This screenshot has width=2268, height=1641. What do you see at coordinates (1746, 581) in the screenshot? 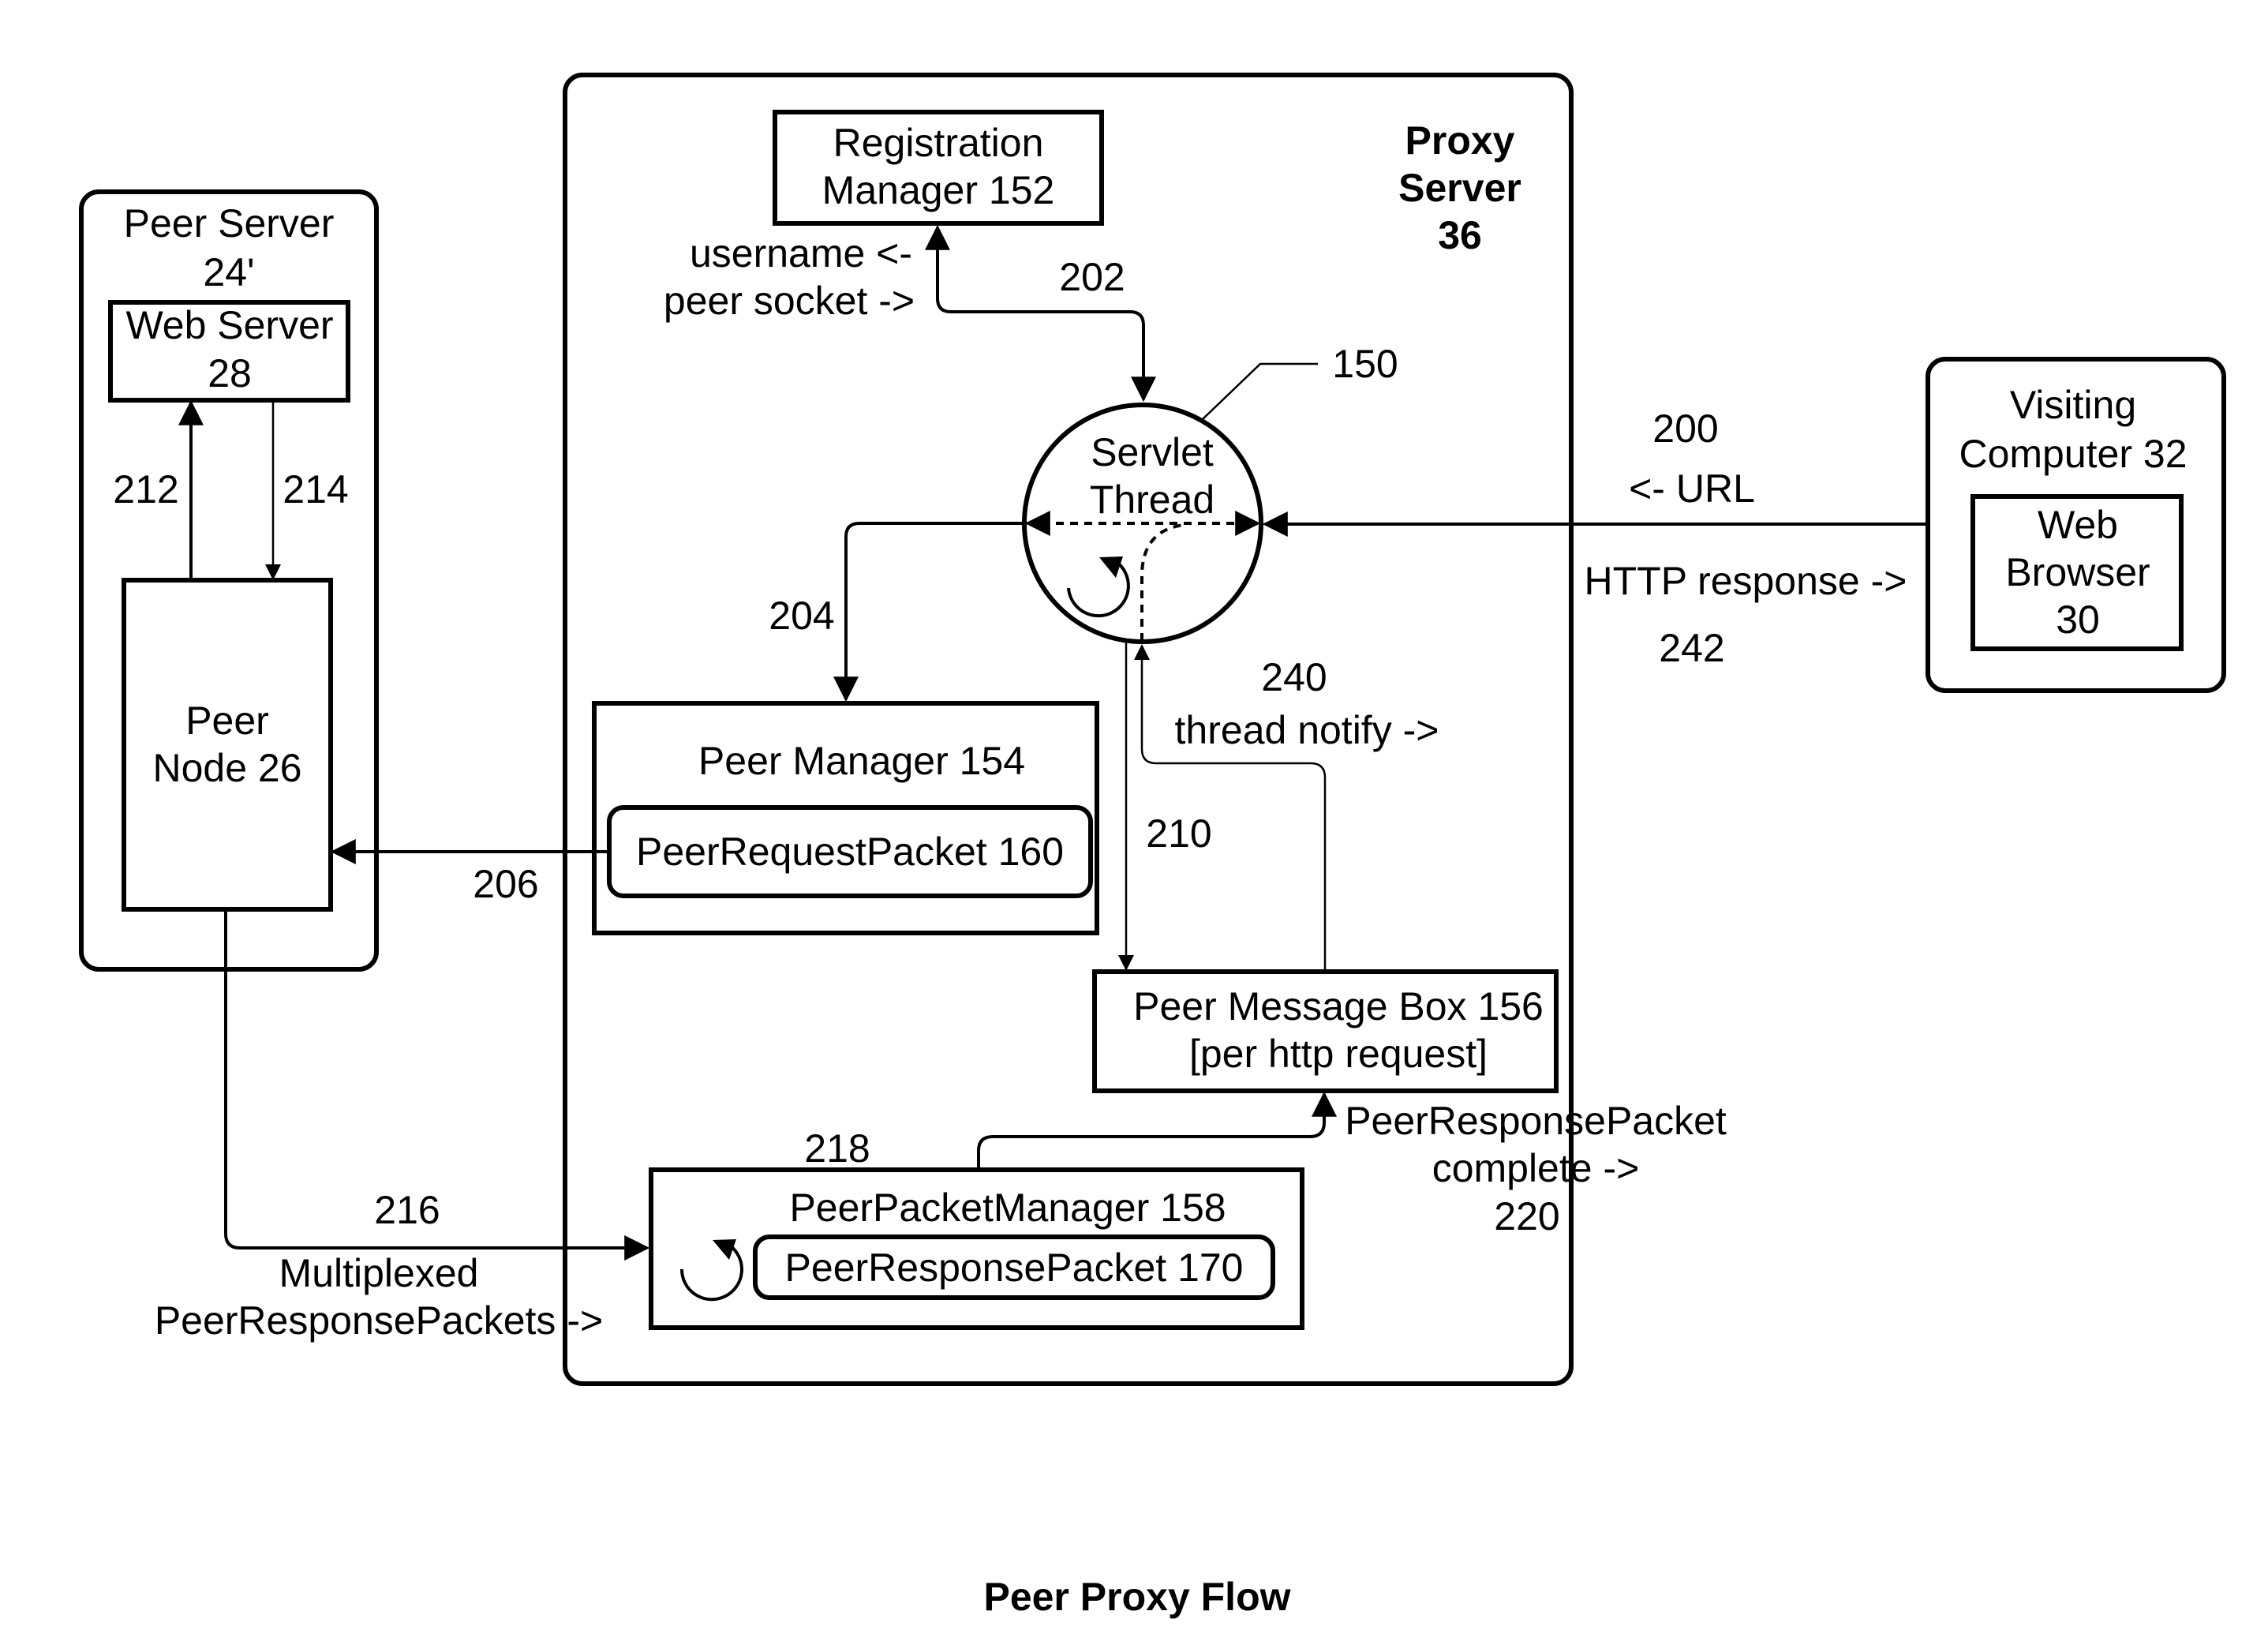
I see `label-242-http-response: HTTP response ->` at bounding box center [1746, 581].